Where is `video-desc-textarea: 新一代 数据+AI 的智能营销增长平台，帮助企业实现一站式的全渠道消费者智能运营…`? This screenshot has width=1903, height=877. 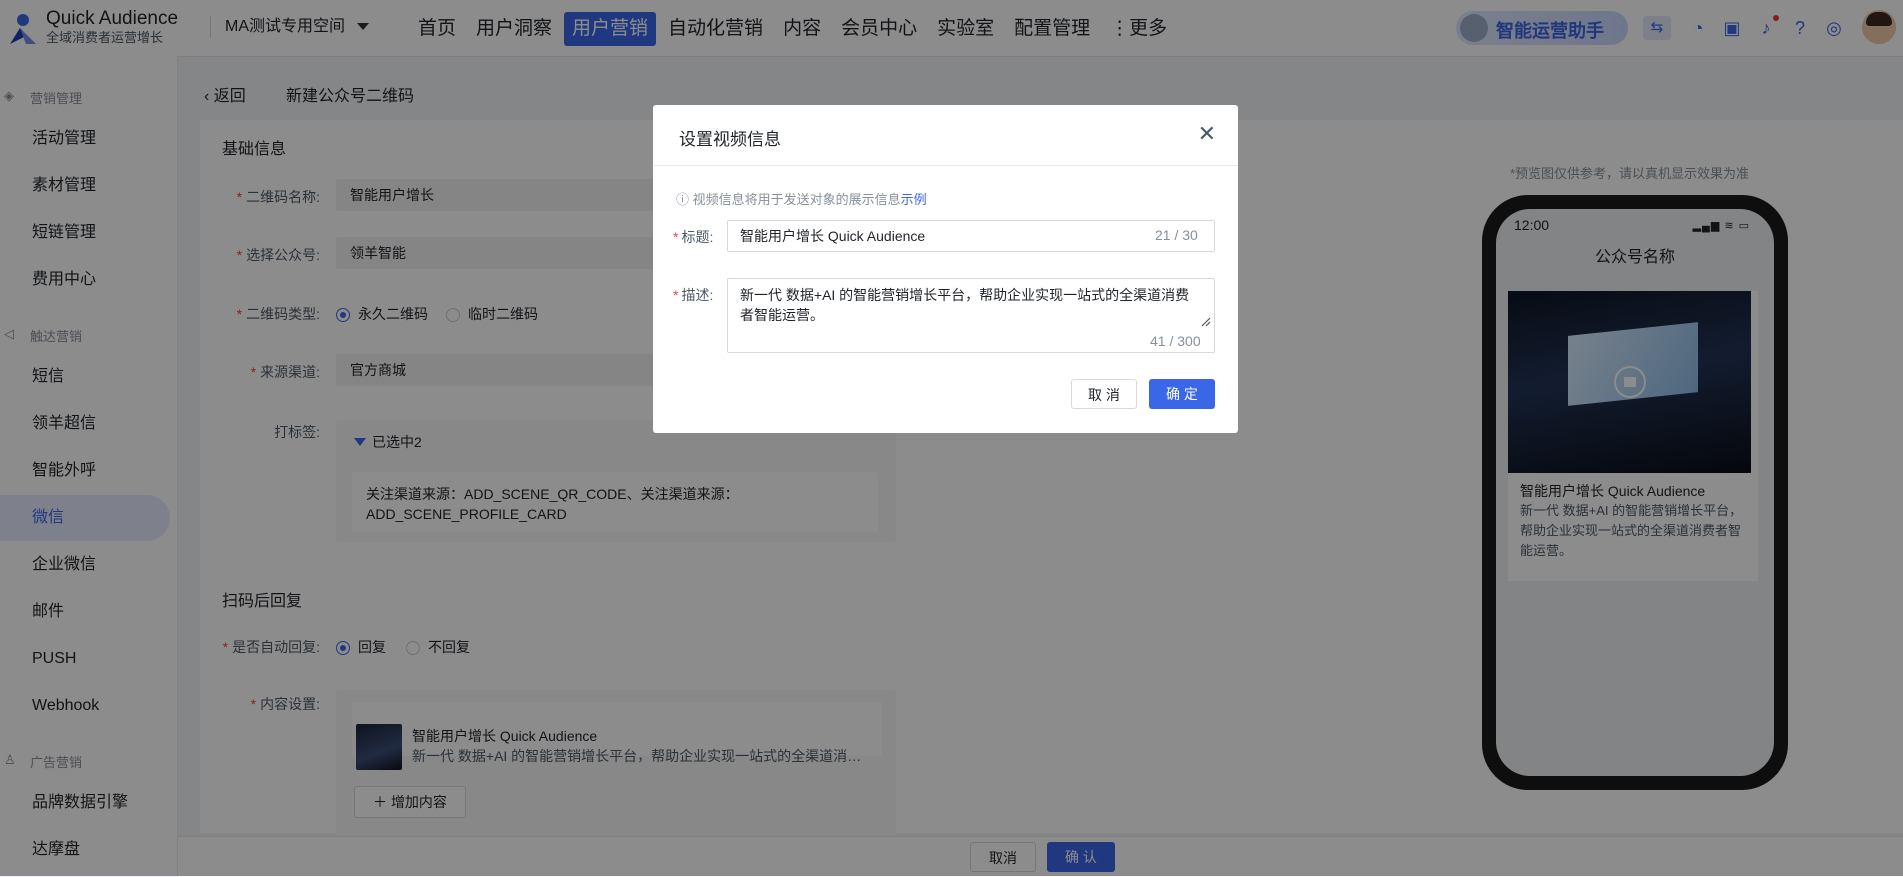 video-desc-textarea: 新一代 数据+AI 的智能营销增长平台，帮助企业实现一站式的全渠道消费者智能运营… is located at coordinates (971, 315).